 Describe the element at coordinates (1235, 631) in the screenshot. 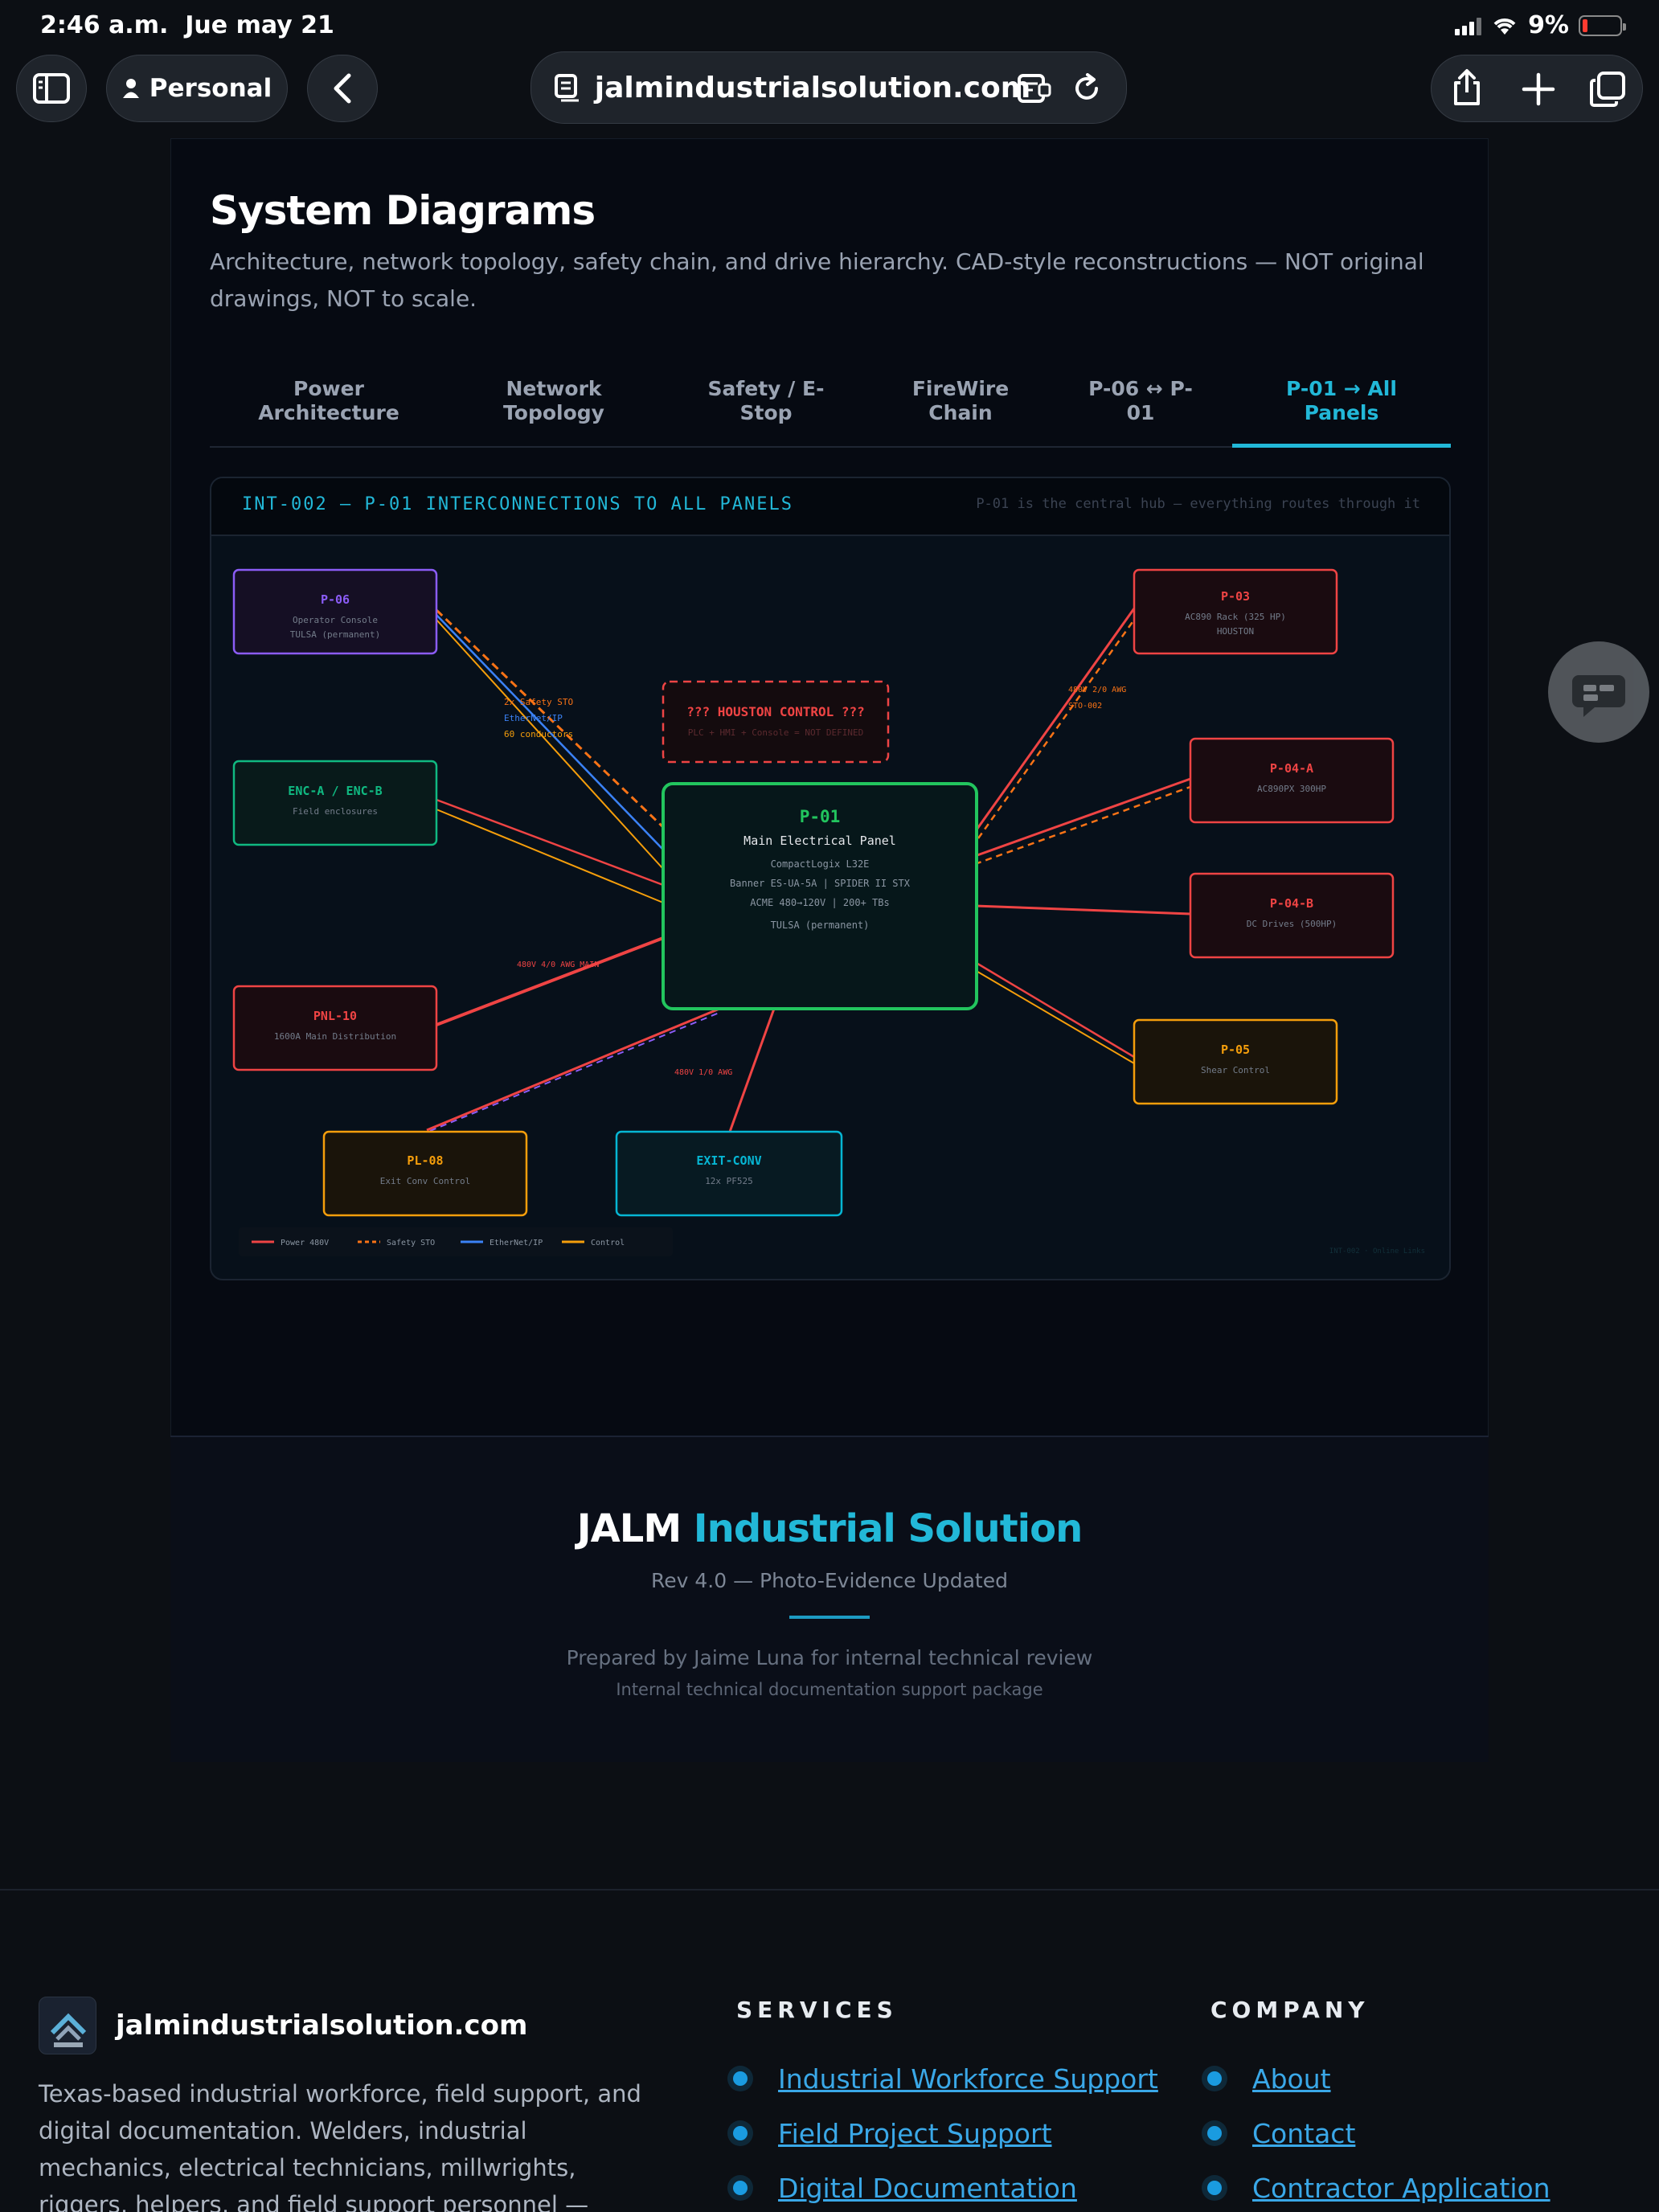

I see `node-p03-line-2: HOUSTON` at that location.